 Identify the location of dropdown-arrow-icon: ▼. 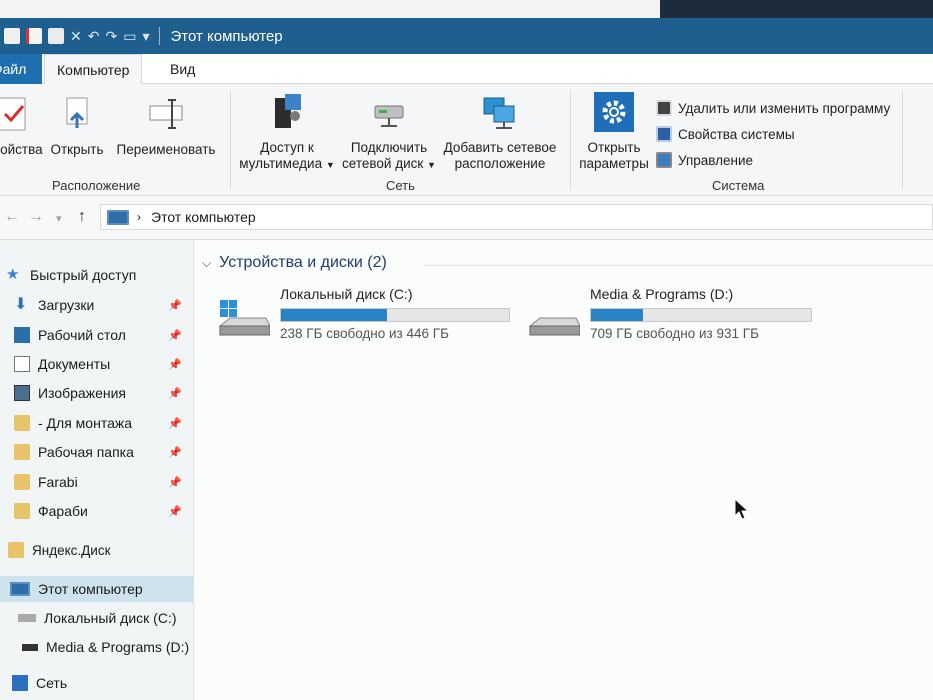
(330, 165).